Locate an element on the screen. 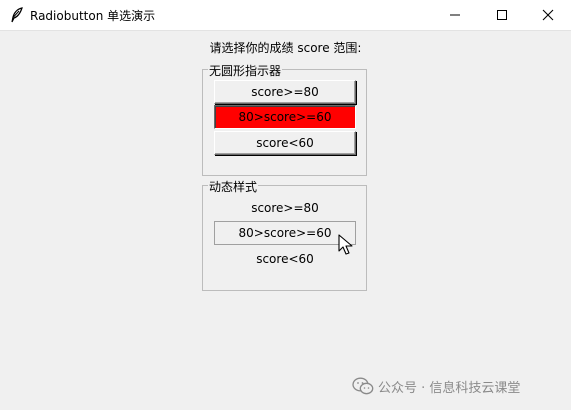  maximize-icon is located at coordinates (502, 15).